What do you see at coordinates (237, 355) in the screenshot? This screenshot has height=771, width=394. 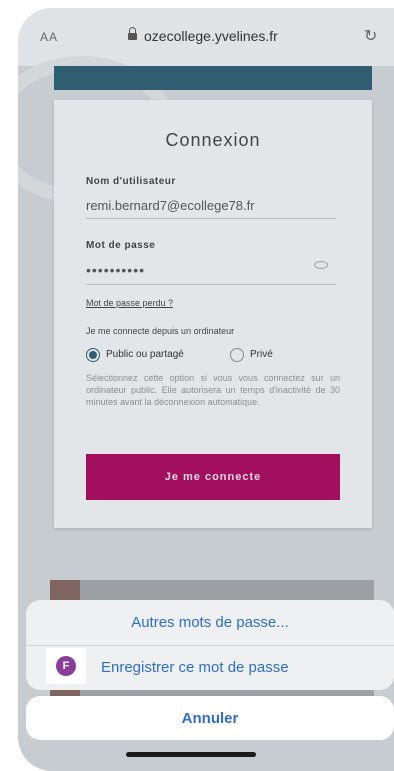 I see `radio-private` at bounding box center [237, 355].